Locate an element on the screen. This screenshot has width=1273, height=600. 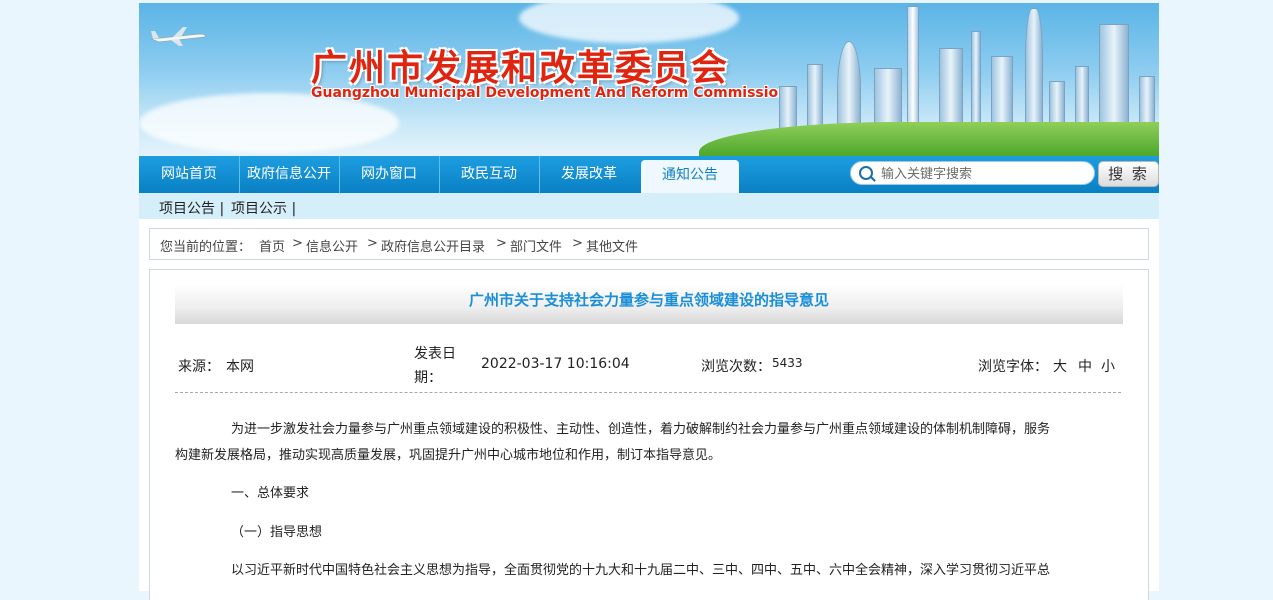
nav-interaction: 政民互动 is located at coordinates (489, 174).